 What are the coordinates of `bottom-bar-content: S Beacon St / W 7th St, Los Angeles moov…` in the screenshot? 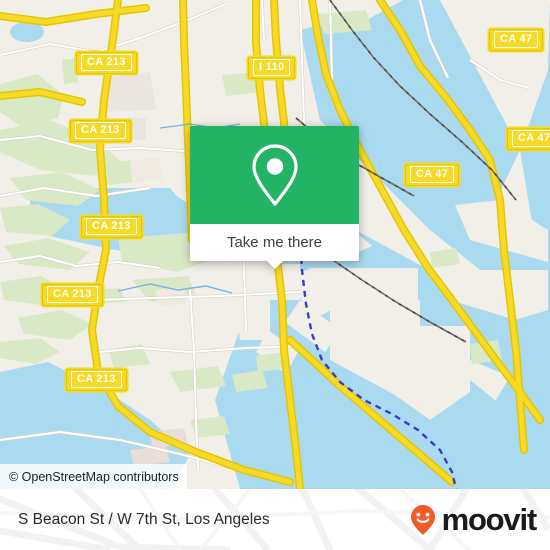 It's located at (275, 519).